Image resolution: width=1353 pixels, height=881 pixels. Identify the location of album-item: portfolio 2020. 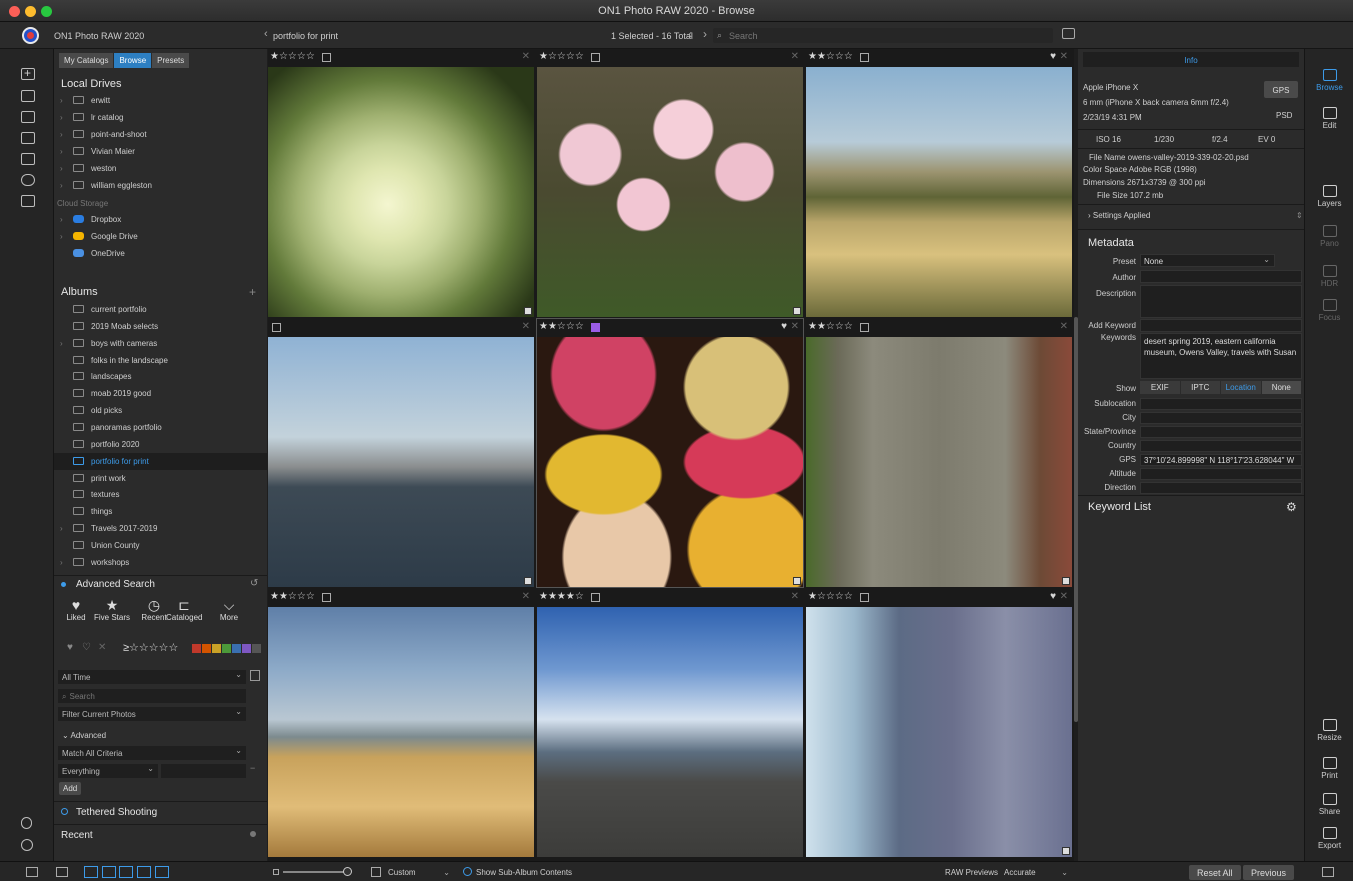
(160, 444).